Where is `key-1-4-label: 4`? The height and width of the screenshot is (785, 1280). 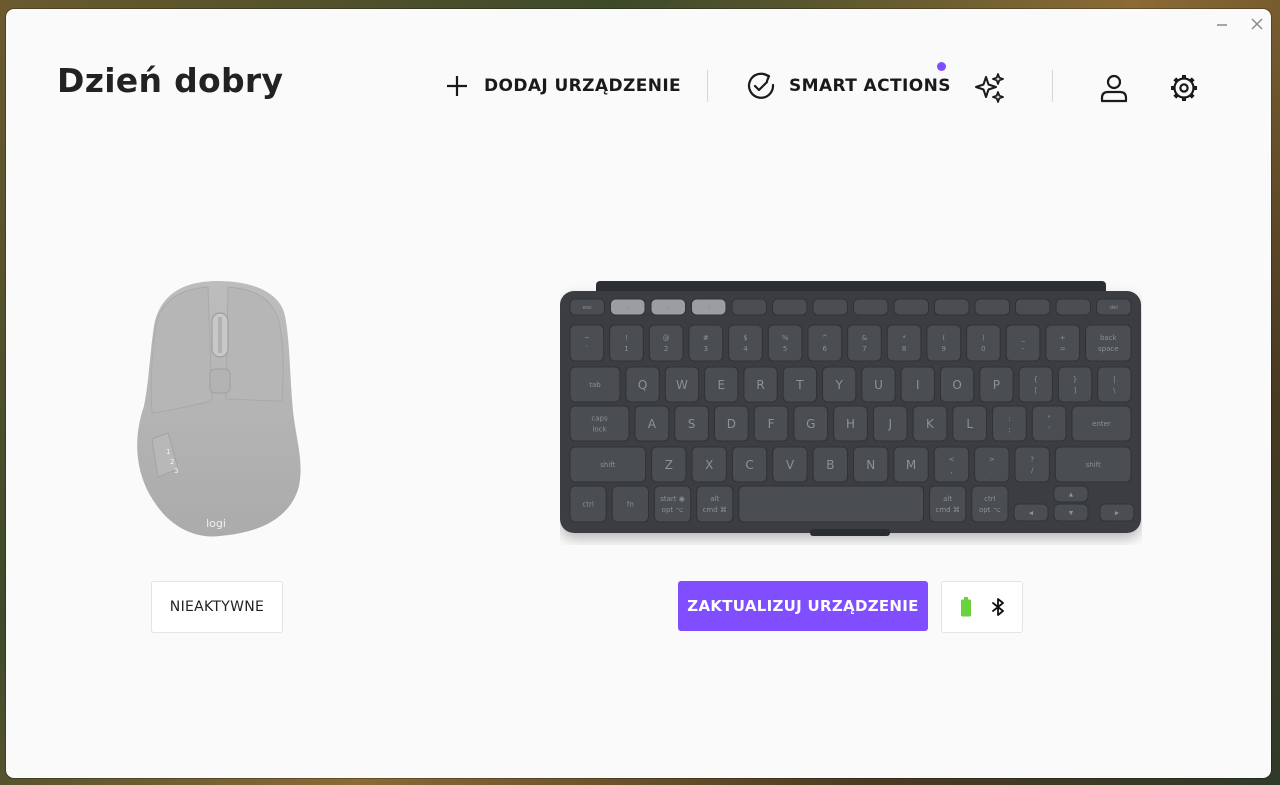 key-1-4-label: 4 is located at coordinates (745, 349).